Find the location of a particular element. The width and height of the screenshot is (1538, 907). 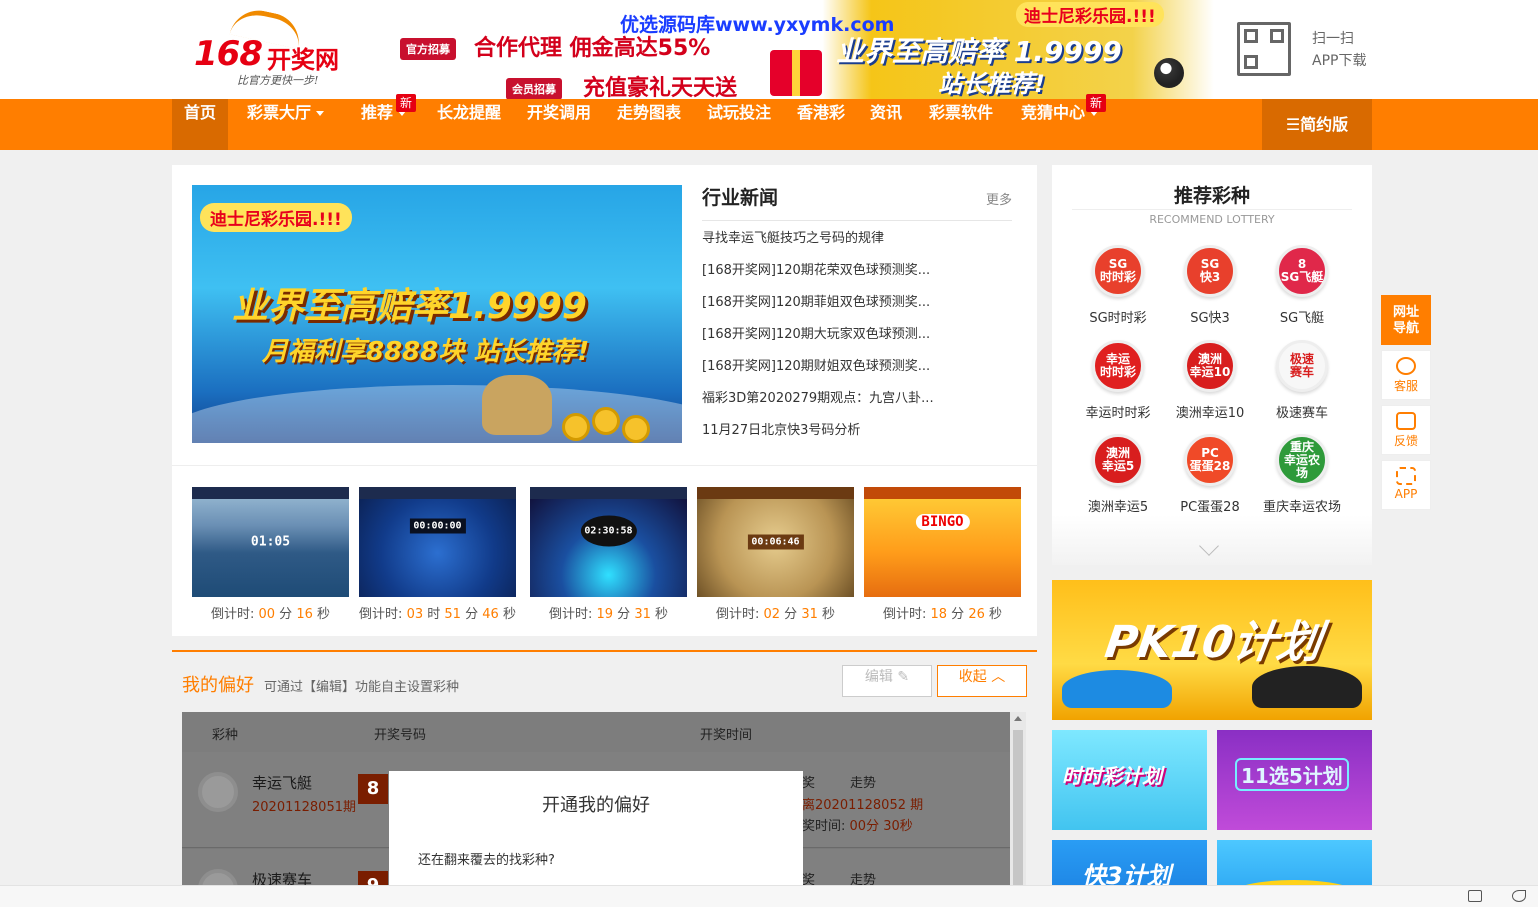

game-card: BINGO 倒计时: 18 分 26 秒 is located at coordinates (942, 554).